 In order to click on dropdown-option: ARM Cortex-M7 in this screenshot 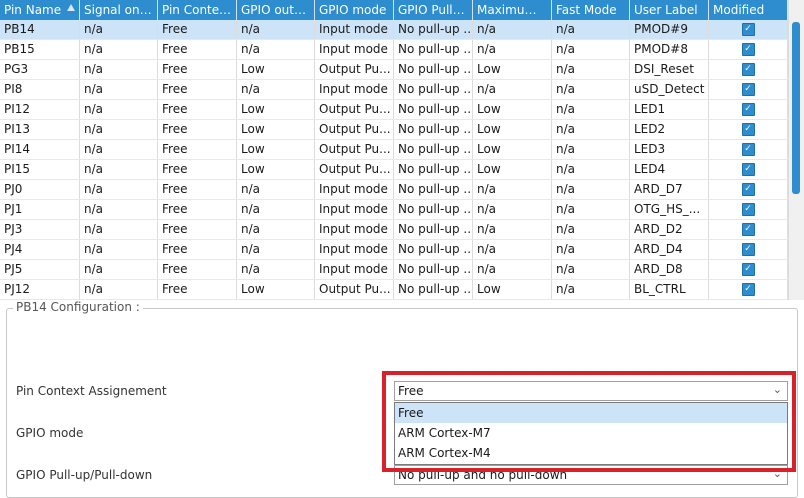, I will do `click(591, 433)`.